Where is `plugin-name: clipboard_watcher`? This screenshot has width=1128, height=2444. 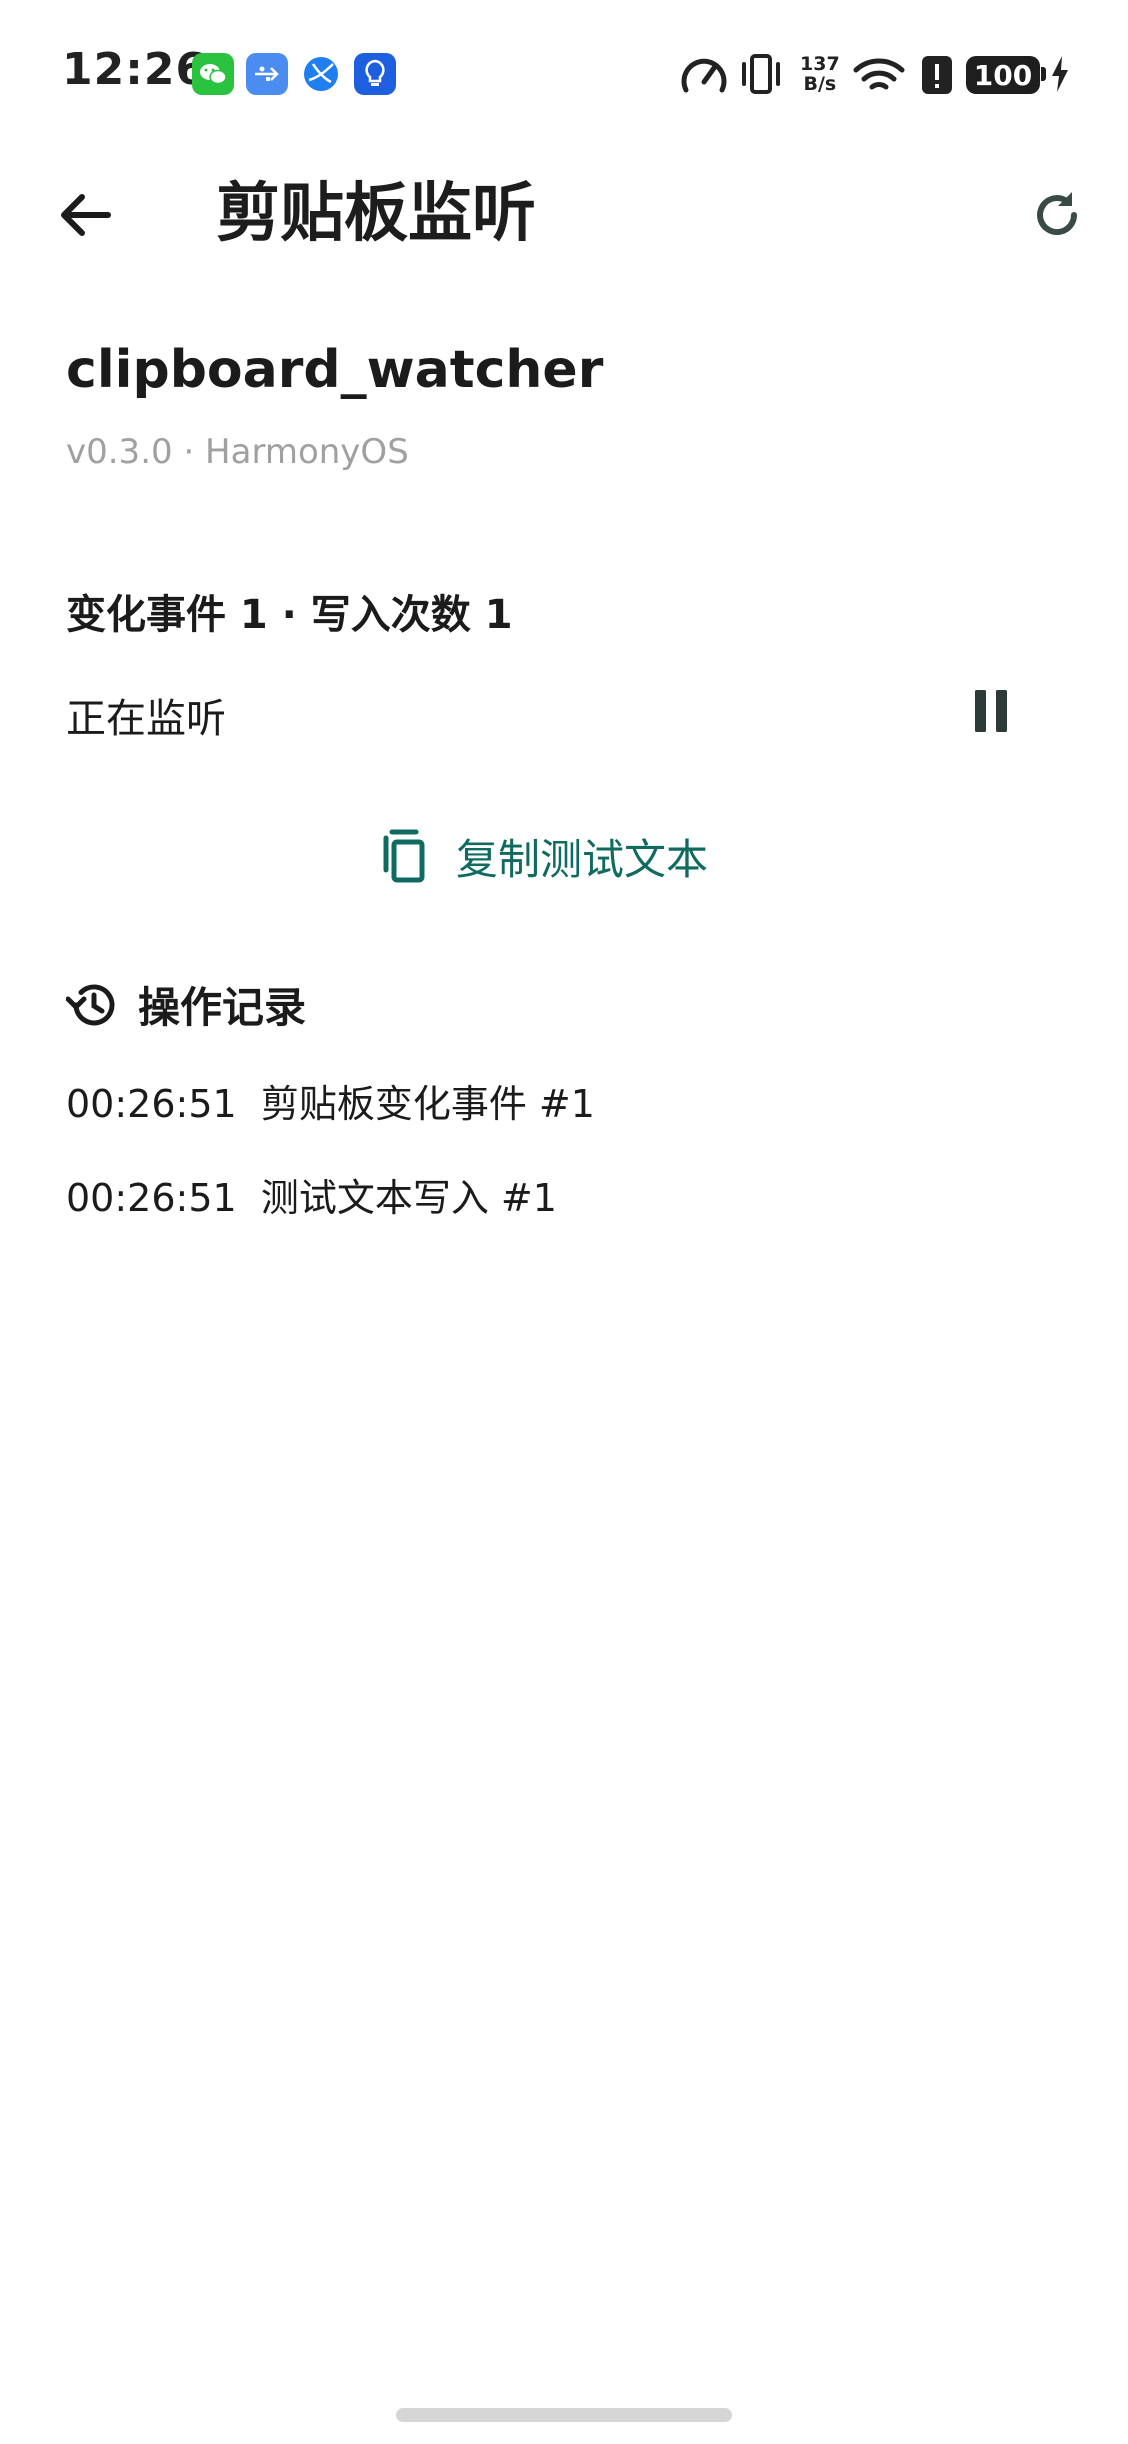
plugin-name: clipboard_watcher is located at coordinates (335, 370).